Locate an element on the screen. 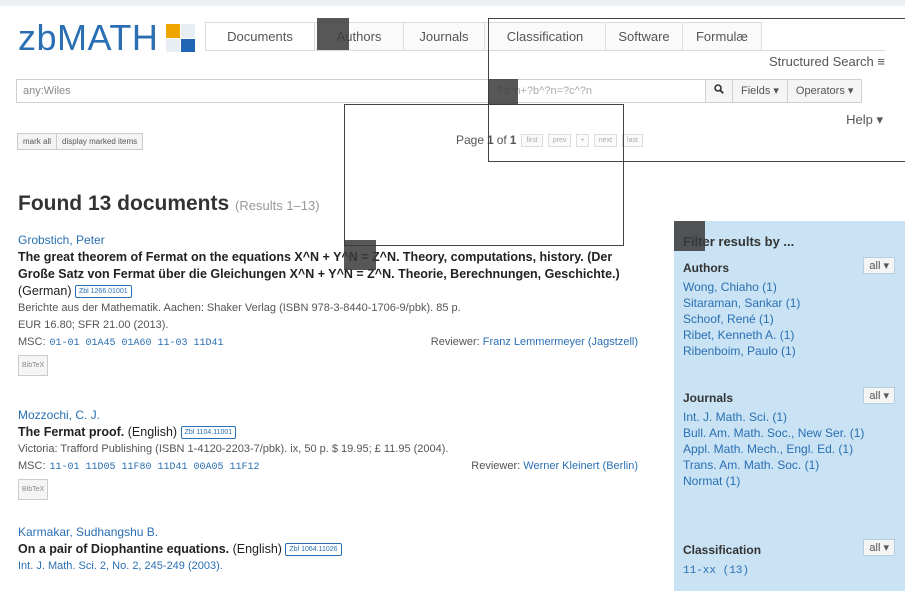 The image size is (905, 591). facet-author-item: Wong, Chiaho (1) is located at coordinates (789, 287).